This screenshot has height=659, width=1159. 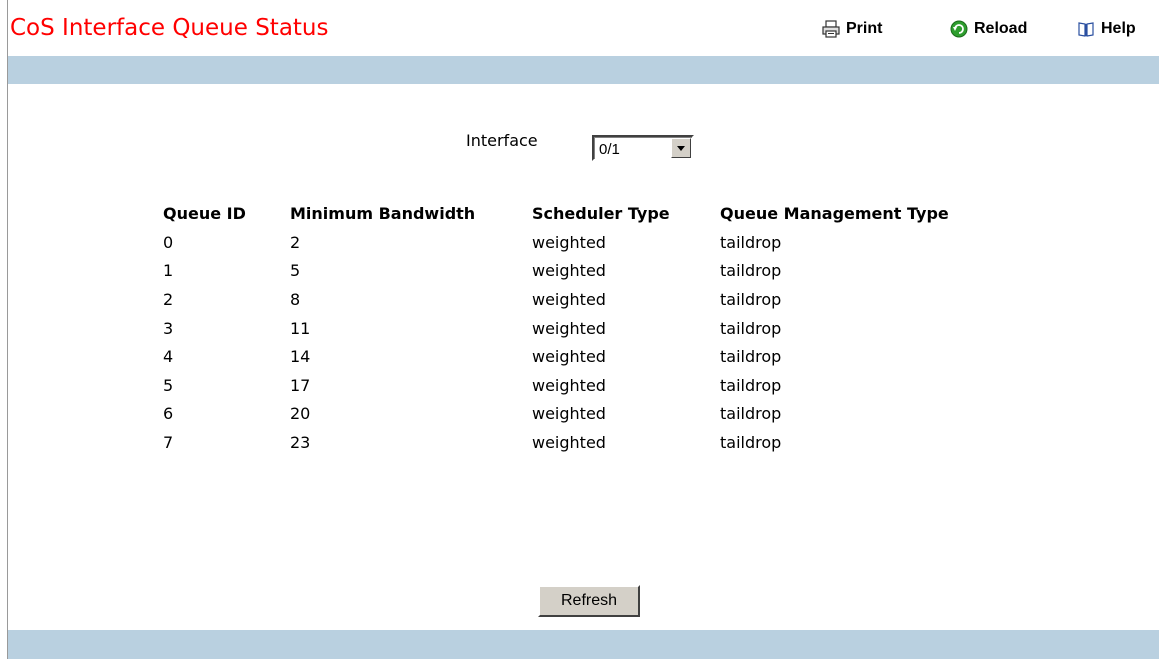 I want to click on table-row: 1 5 weighted taildrop, so click(x=571, y=271).